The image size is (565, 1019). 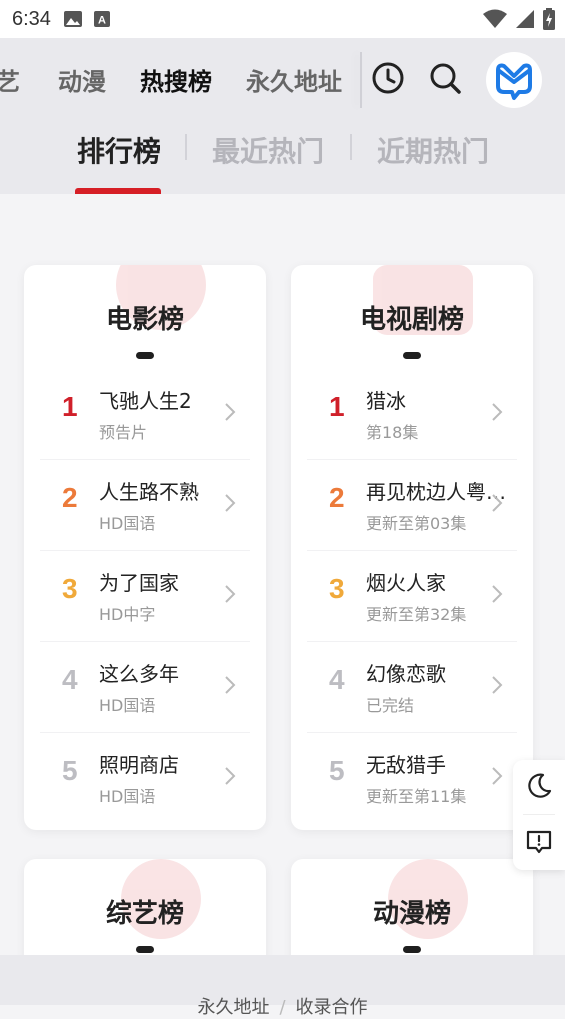 What do you see at coordinates (412, 505) in the screenshot?
I see `rank-item: 2 再见枕边人粤… 更新至第03集` at bounding box center [412, 505].